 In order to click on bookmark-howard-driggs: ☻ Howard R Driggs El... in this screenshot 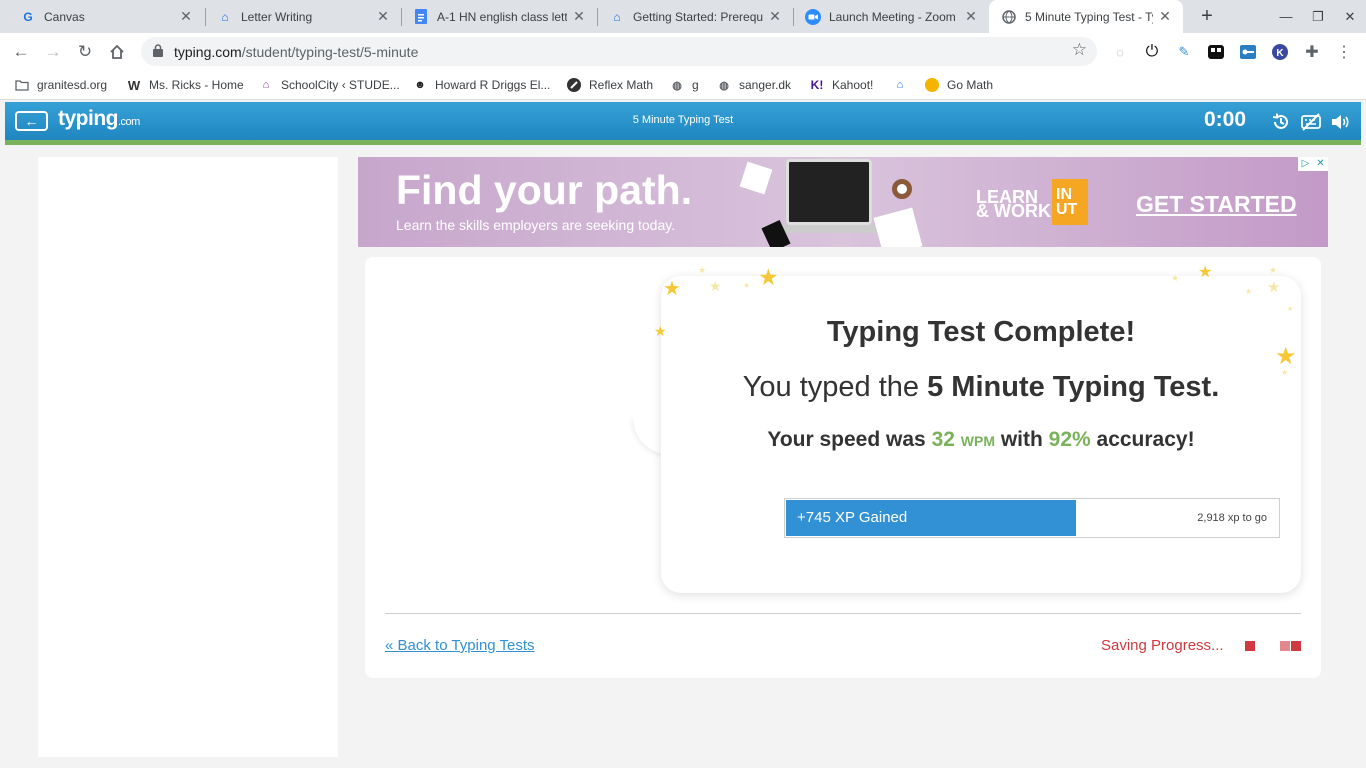, I will do `click(481, 85)`.